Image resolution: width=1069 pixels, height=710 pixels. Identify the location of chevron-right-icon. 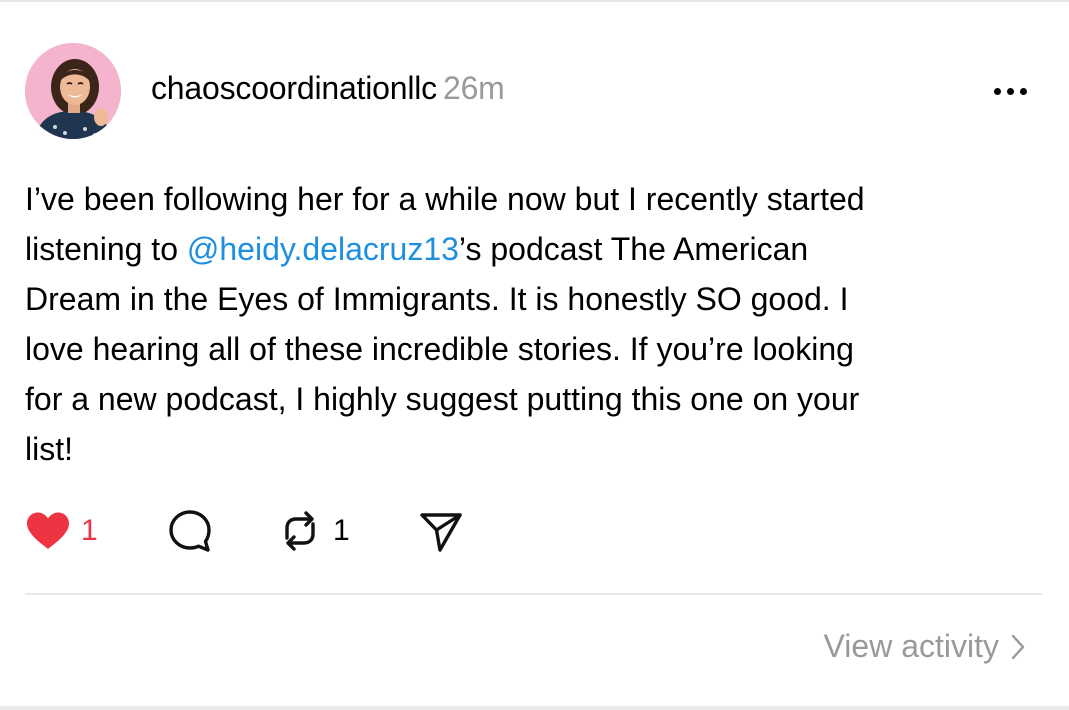
(1018, 646).